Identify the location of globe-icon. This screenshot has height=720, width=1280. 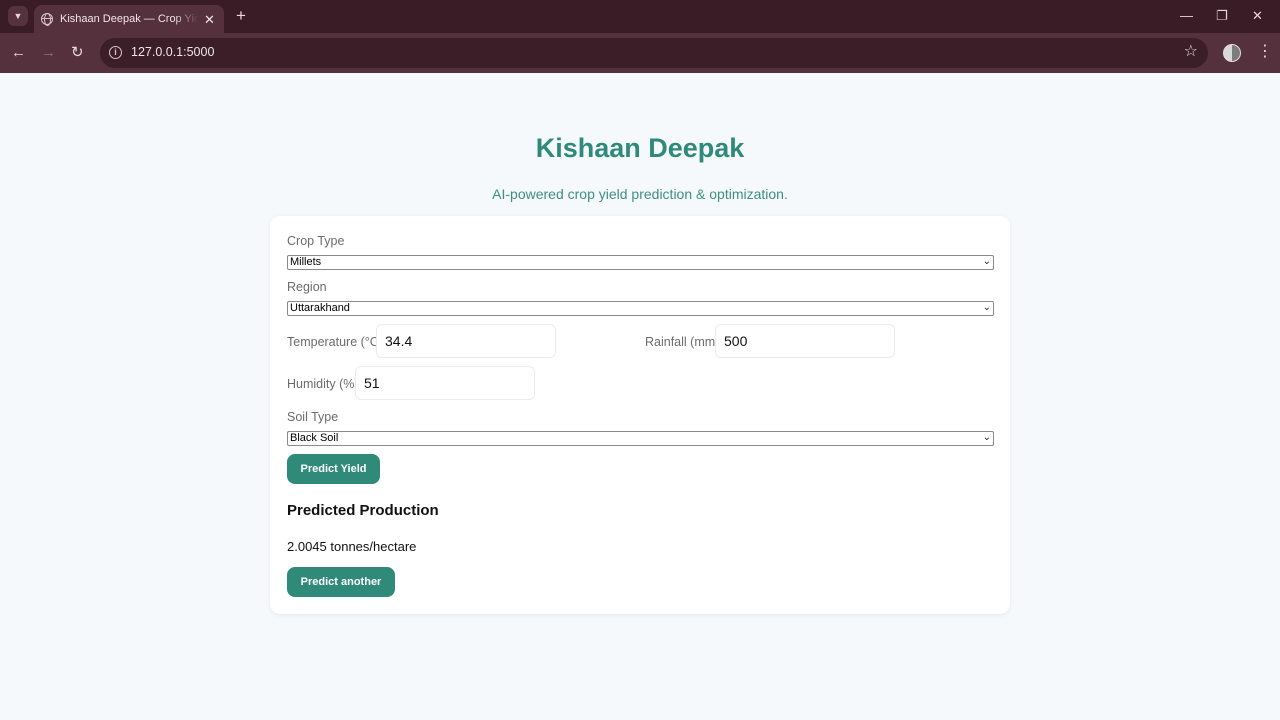
(47, 19).